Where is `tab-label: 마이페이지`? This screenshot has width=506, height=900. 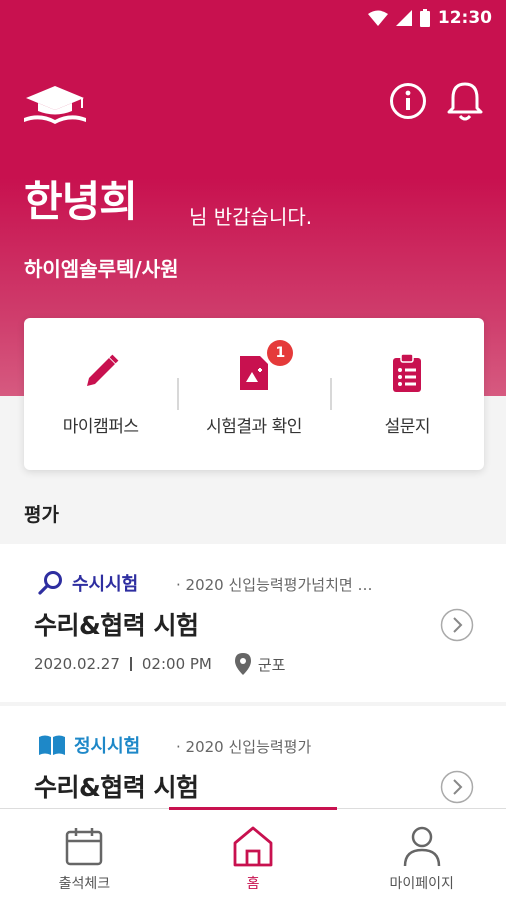 tab-label: 마이페이지 is located at coordinates (421, 884).